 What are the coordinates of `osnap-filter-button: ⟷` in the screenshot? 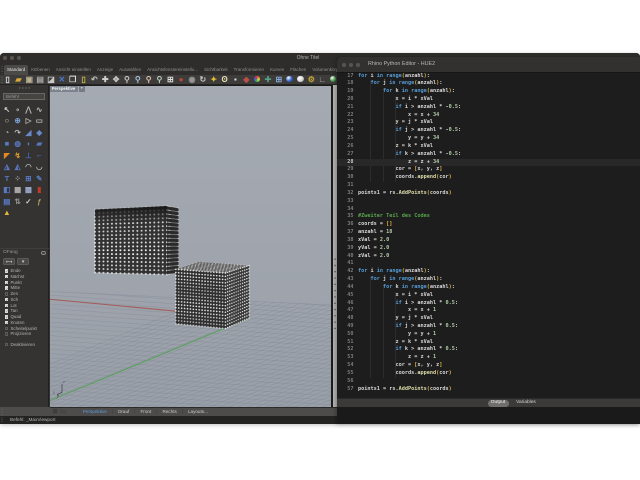 It's located at (9, 261).